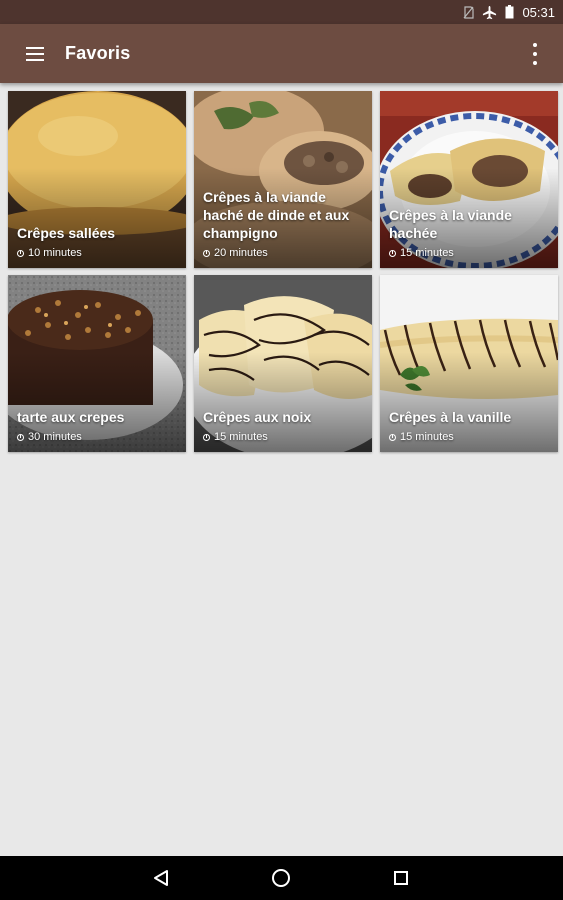 This screenshot has height=900, width=563. Describe the element at coordinates (97, 241) in the screenshot. I see `recipe-info: Crêpes sallées 10 minutes` at that location.